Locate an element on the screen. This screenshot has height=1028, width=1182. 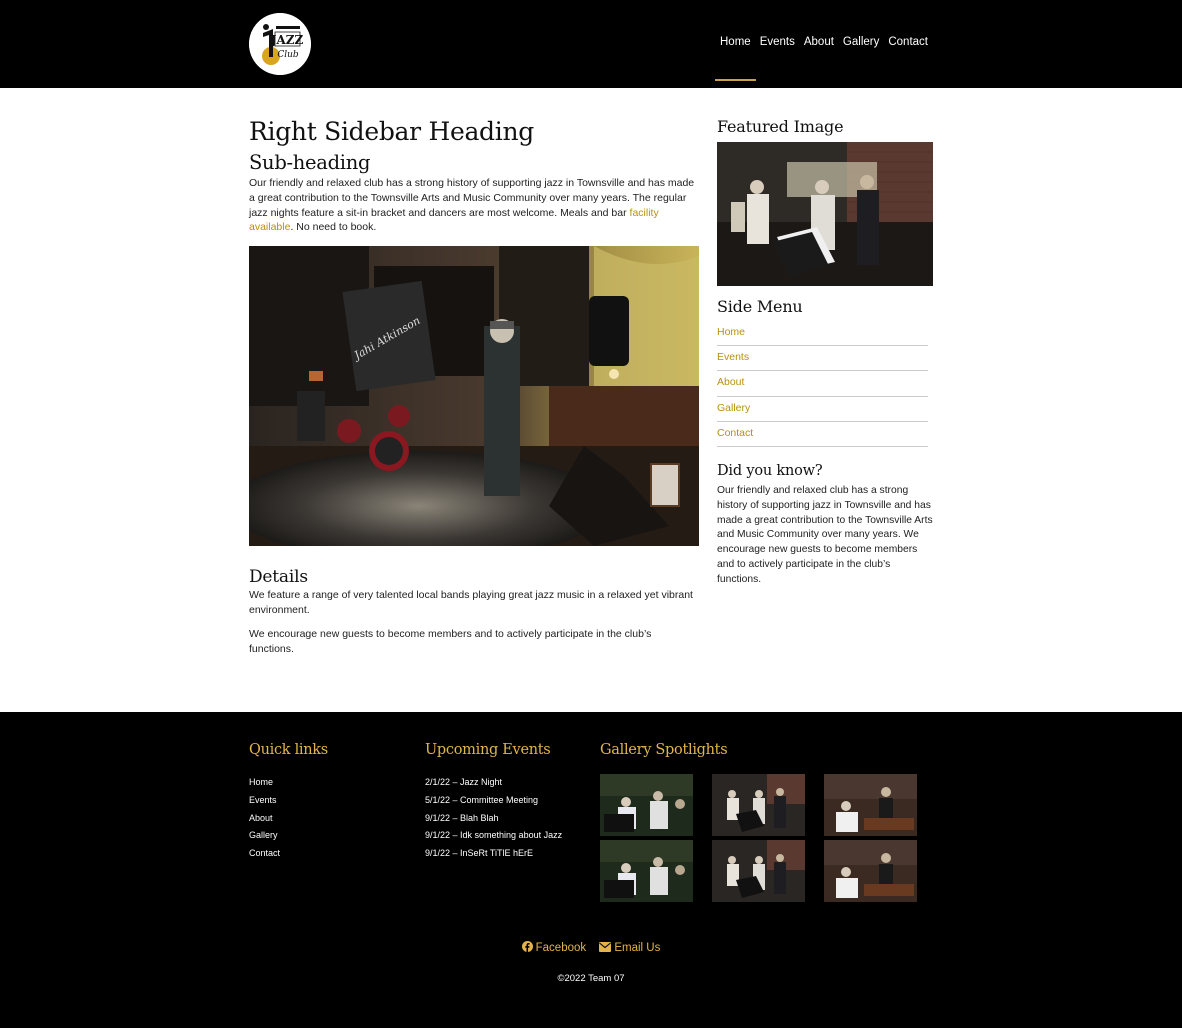
social-links: Facebook Email Us is located at coordinates (591, 947).